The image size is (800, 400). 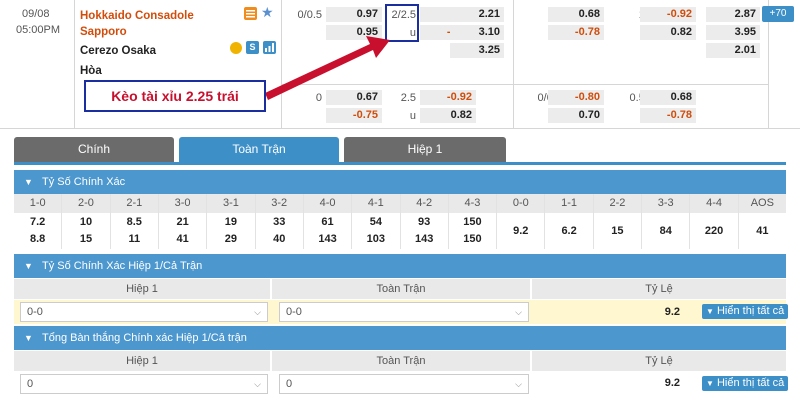 What do you see at coordinates (135, 231) in the screenshot?
I see `score-odds-cell: 8.5 11` at bounding box center [135, 231].